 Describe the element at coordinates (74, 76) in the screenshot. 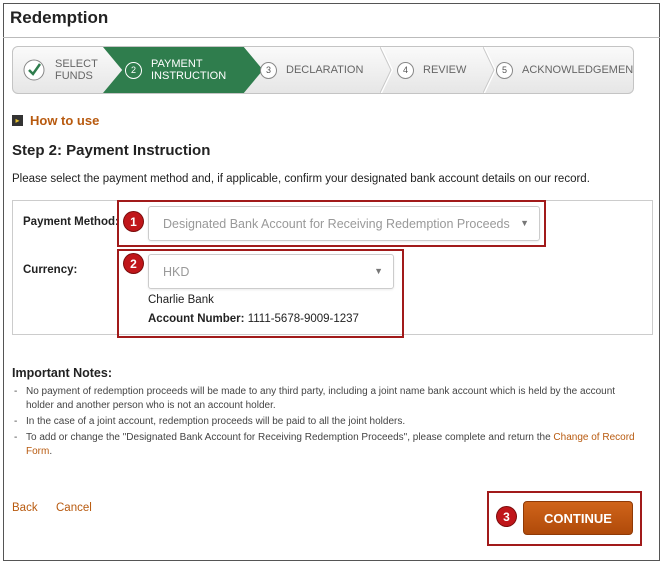

I see `step-label-line2: FUNDS` at that location.